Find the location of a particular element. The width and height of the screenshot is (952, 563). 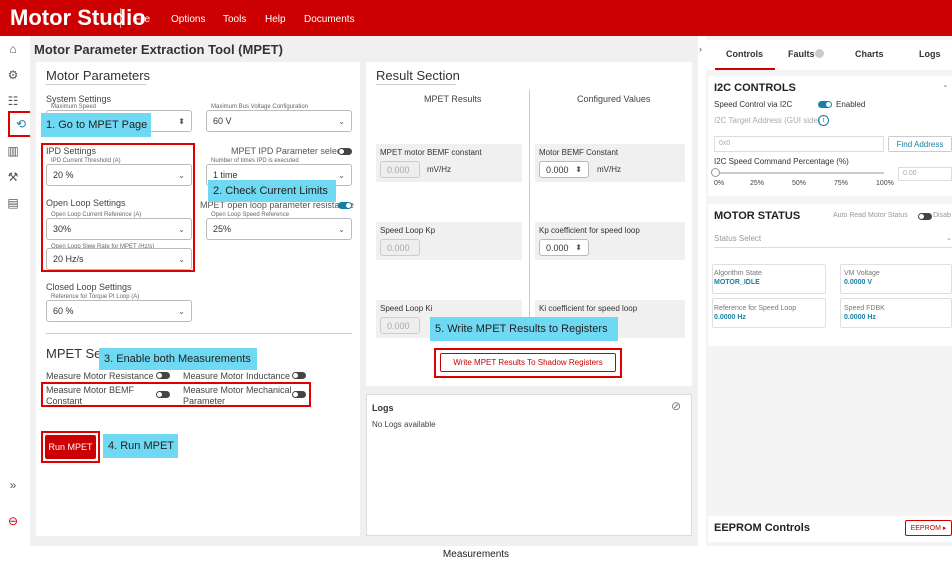

speed-control-label: Speed Control via I2C is located at coordinates (753, 104).